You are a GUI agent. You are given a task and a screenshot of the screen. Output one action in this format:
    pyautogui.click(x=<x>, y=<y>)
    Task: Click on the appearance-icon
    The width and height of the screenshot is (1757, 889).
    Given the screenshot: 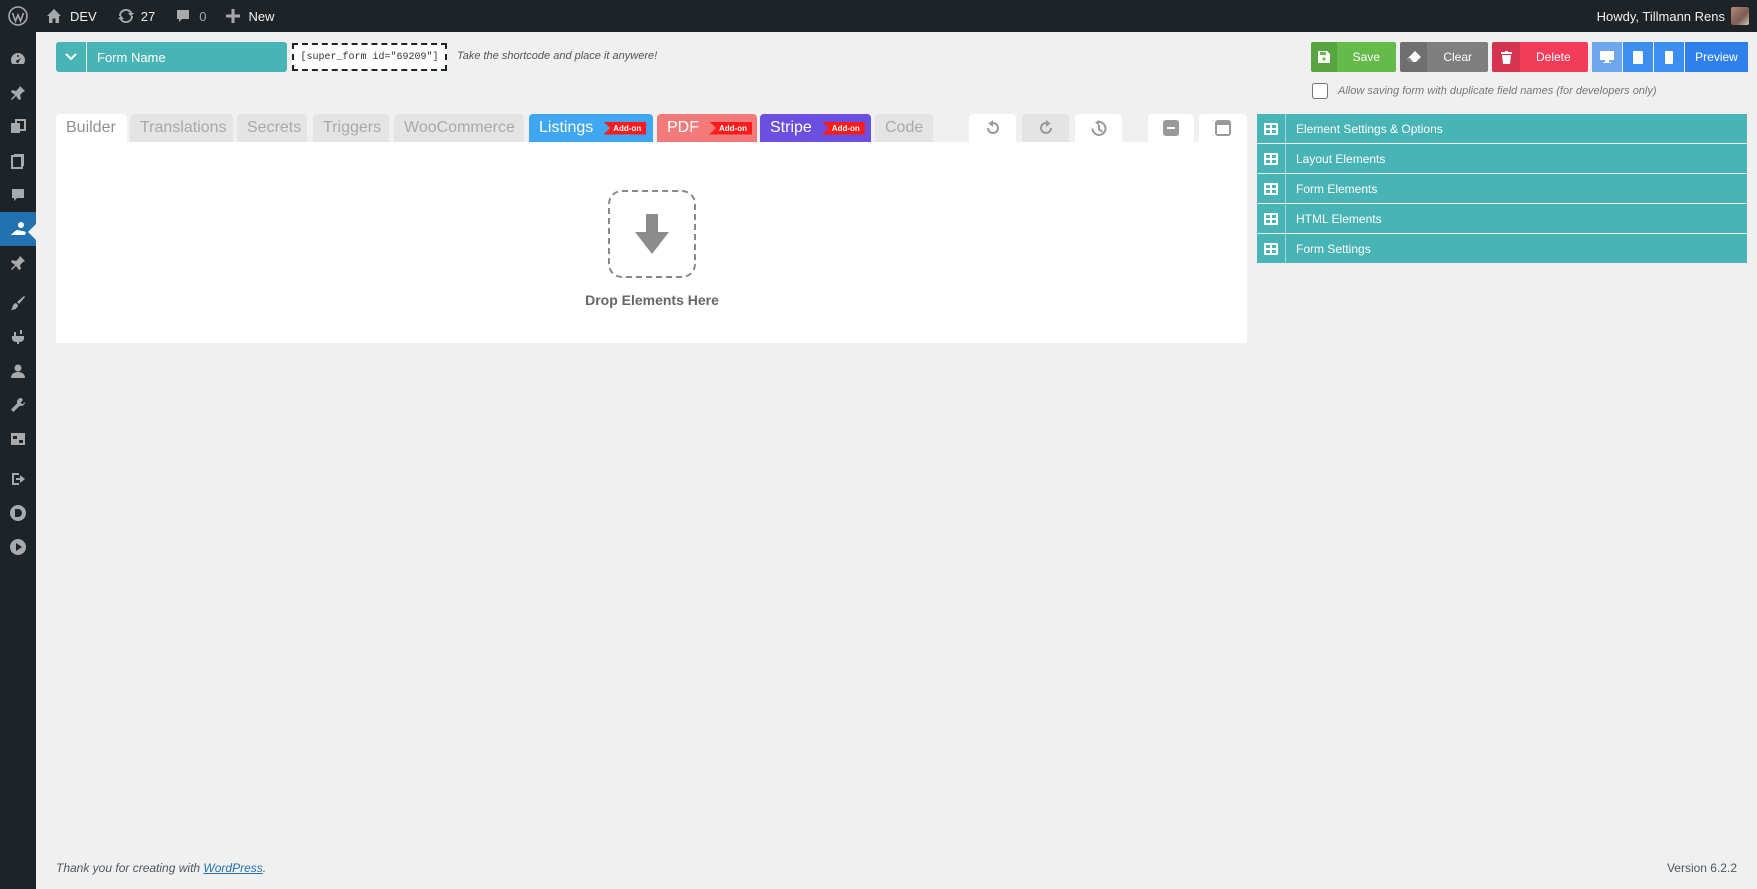 What is the action you would take?
    pyautogui.click(x=18, y=303)
    